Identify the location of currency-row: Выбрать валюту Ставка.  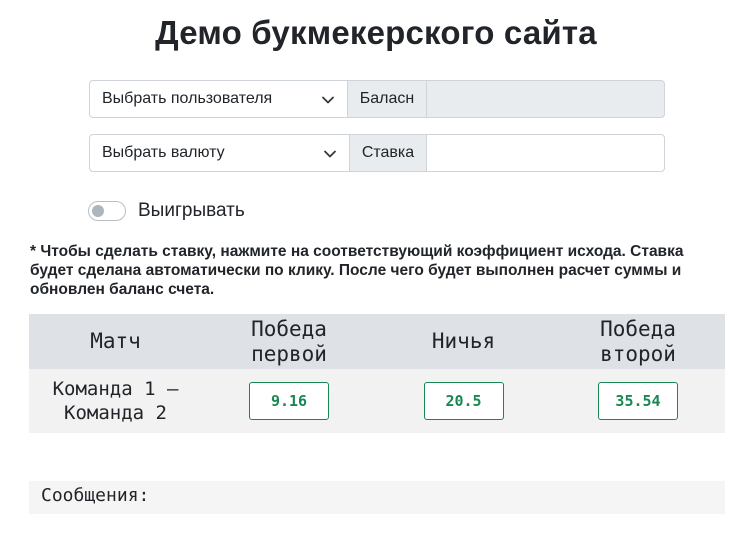
(377, 153).